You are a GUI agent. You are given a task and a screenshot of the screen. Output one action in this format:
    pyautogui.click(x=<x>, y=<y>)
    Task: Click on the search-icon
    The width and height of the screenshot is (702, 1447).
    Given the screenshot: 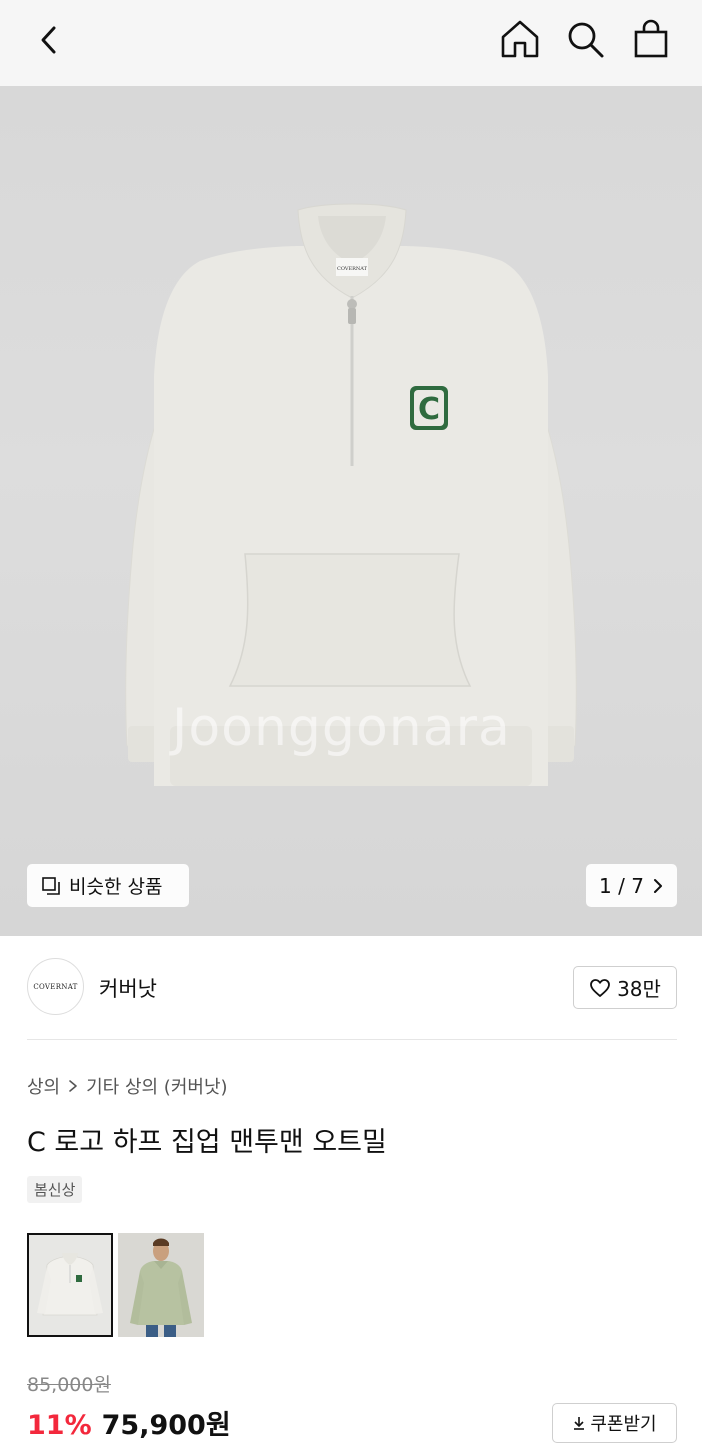 What is the action you would take?
    pyautogui.click(x=585, y=39)
    